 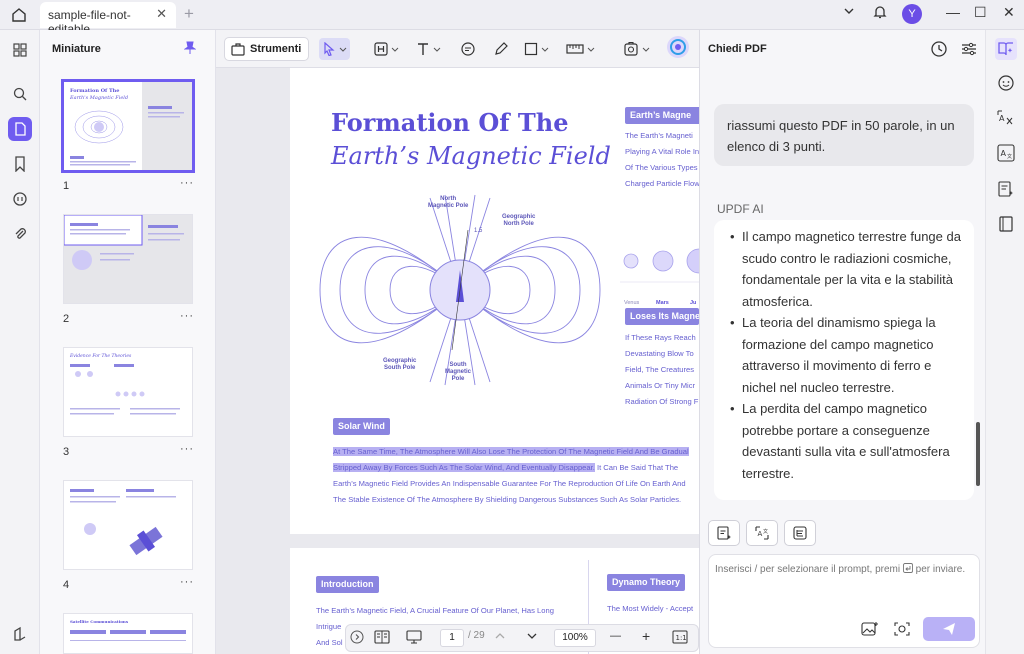 I want to click on page-thumbnail-5: Satellite Communications, so click(x=128, y=633).